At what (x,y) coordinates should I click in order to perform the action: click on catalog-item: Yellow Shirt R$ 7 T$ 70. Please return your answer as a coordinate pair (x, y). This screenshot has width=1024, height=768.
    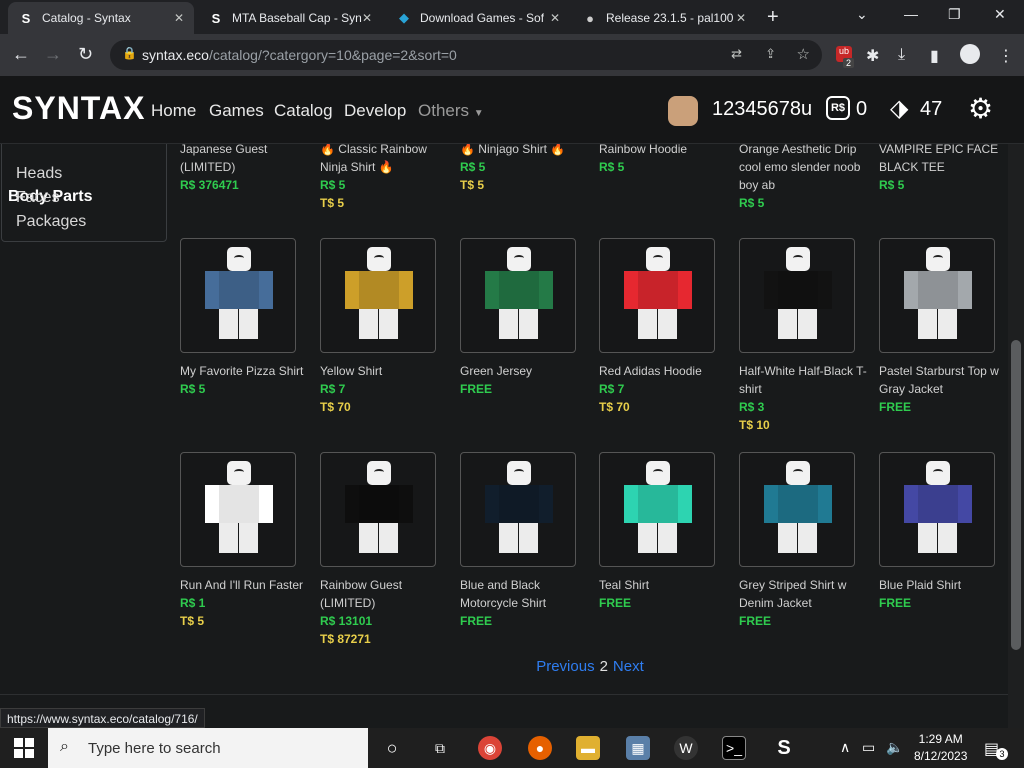
    Looking at the image, I should click on (385, 327).